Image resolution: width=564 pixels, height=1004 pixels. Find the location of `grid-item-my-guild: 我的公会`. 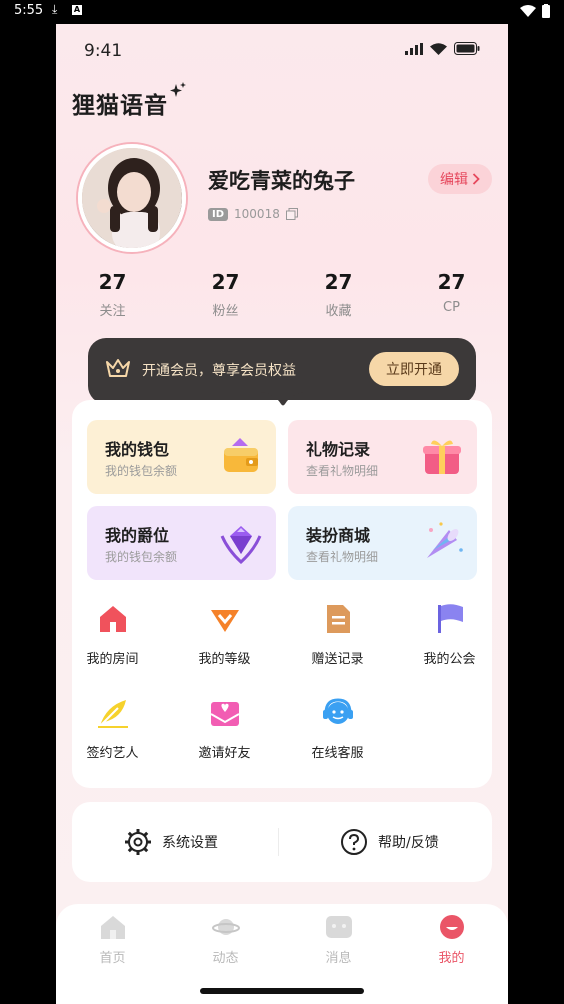

grid-item-my-guild: 我的公会 is located at coordinates (449, 634).